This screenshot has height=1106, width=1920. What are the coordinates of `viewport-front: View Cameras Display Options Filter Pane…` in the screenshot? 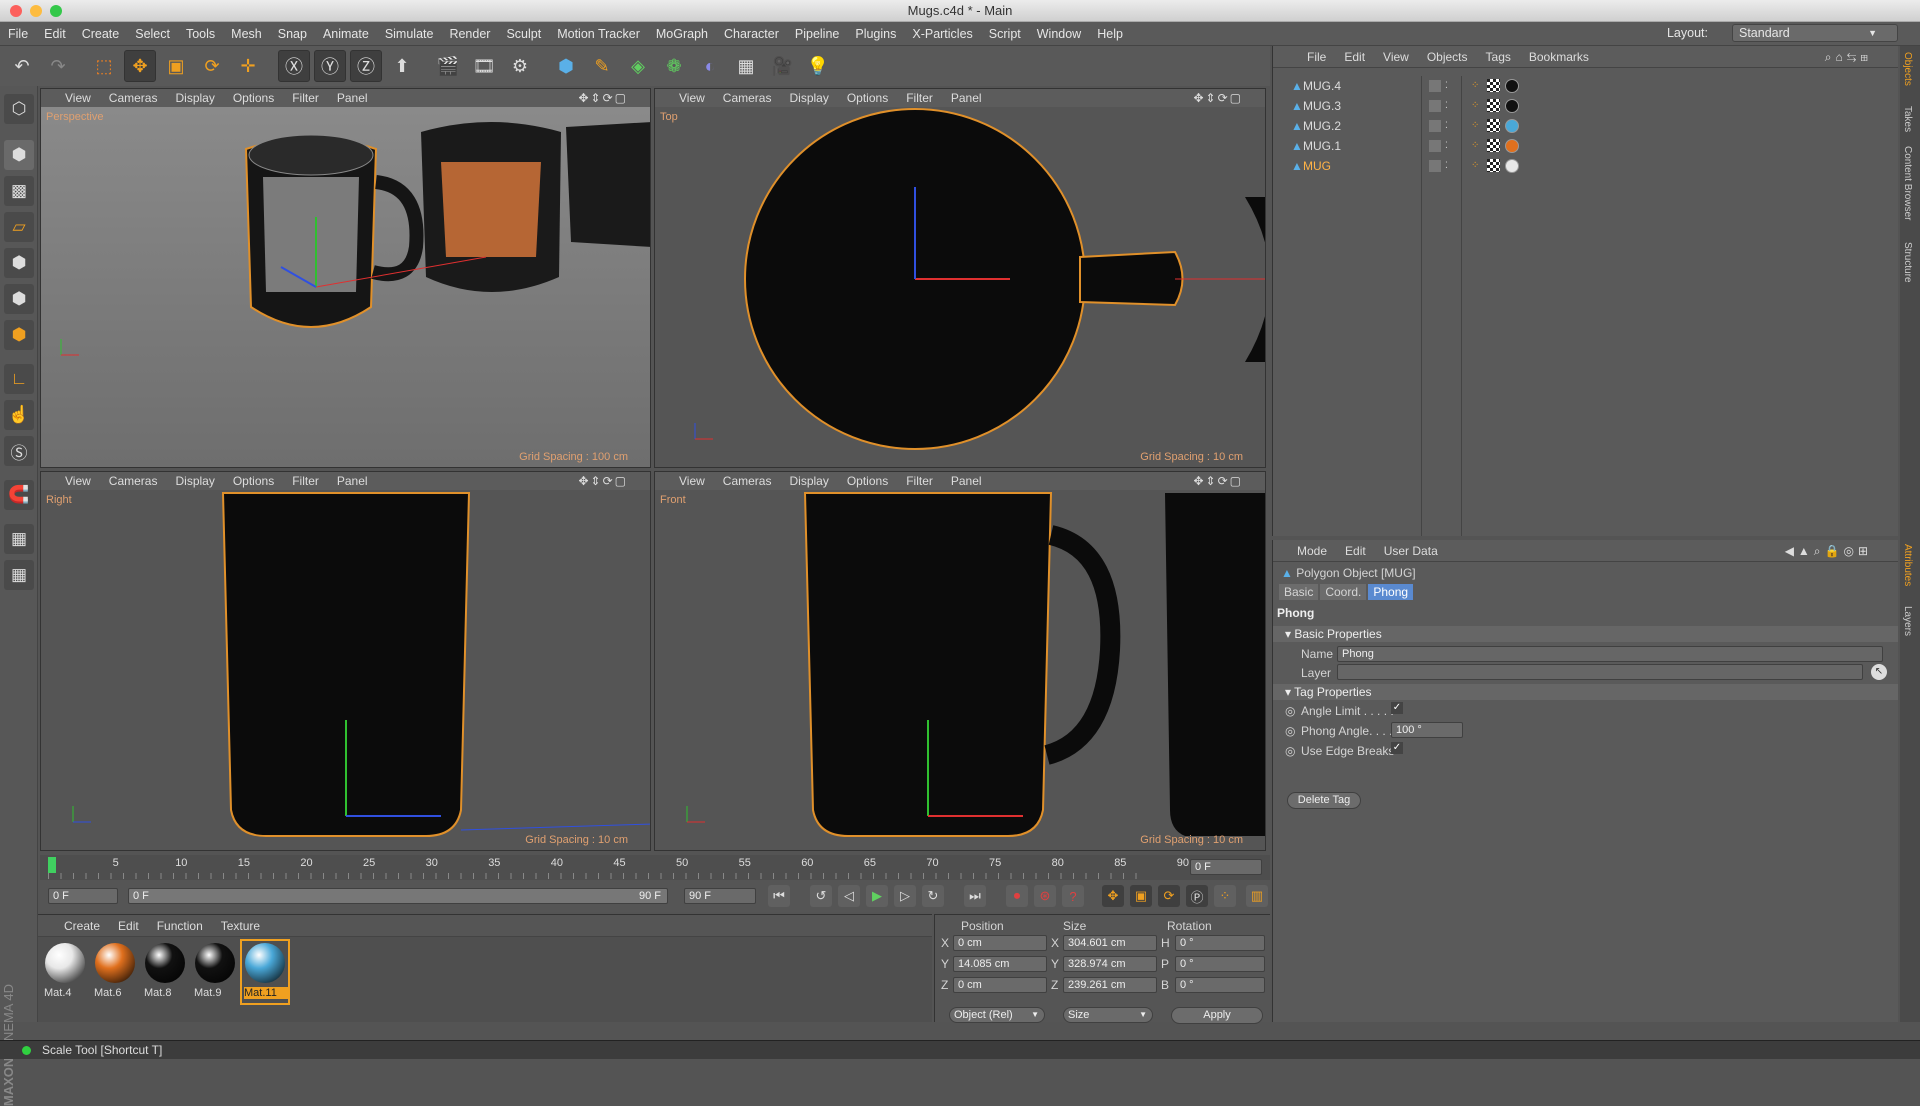 It's located at (960, 661).